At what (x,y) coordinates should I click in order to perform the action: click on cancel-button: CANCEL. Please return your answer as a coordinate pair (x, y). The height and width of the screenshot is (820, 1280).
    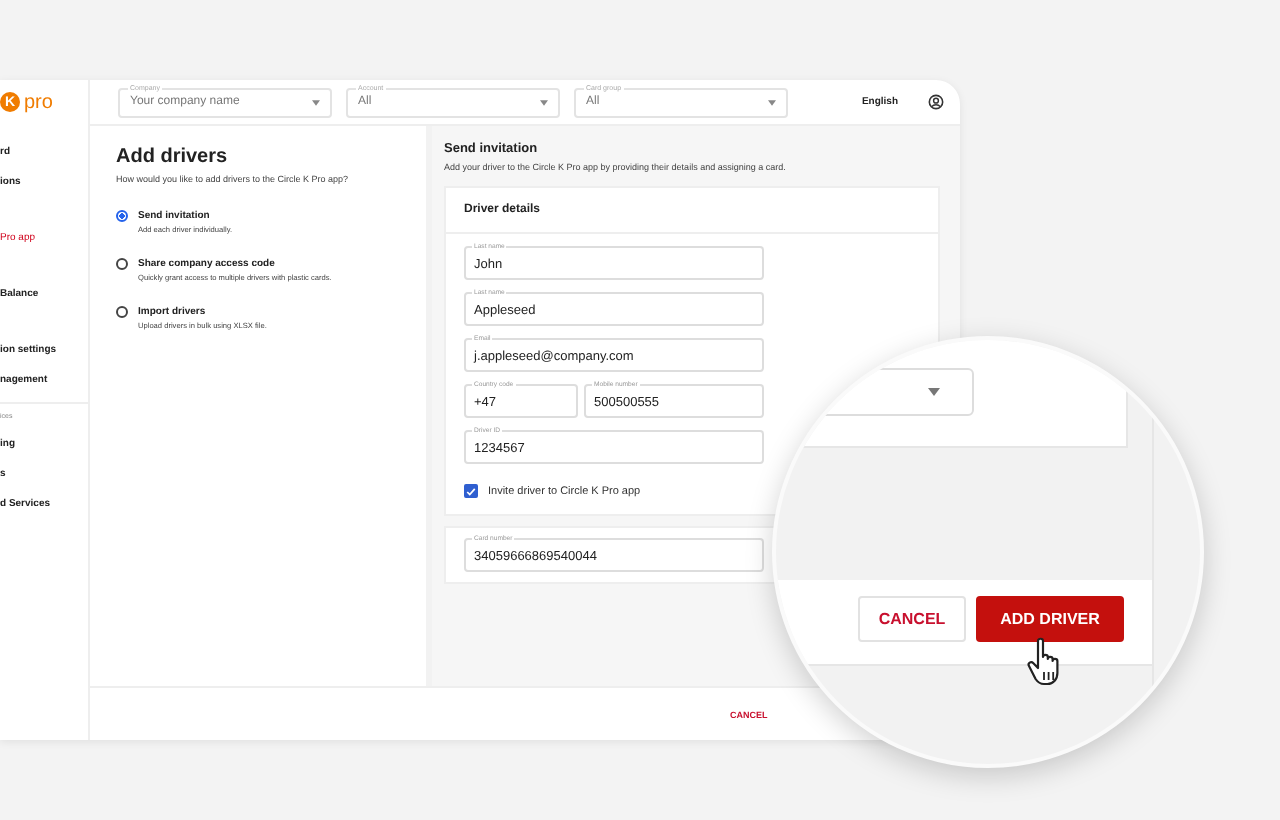
    Looking at the image, I should click on (912, 619).